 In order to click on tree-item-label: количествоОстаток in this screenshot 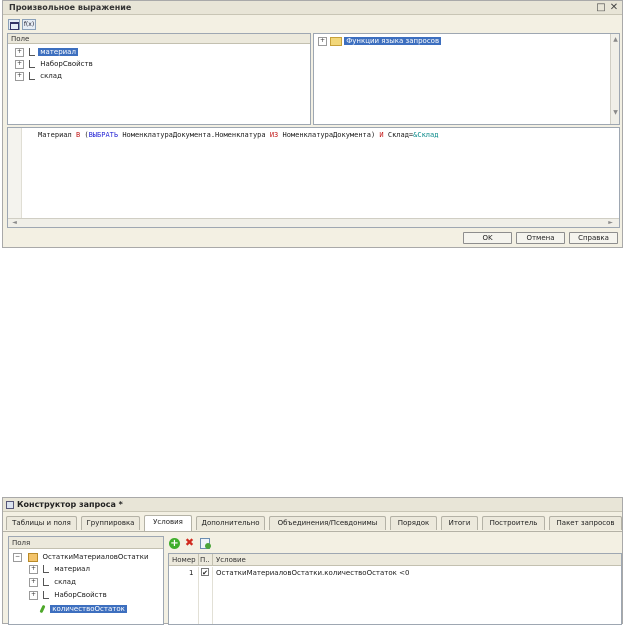, I will do `click(88, 609)`.